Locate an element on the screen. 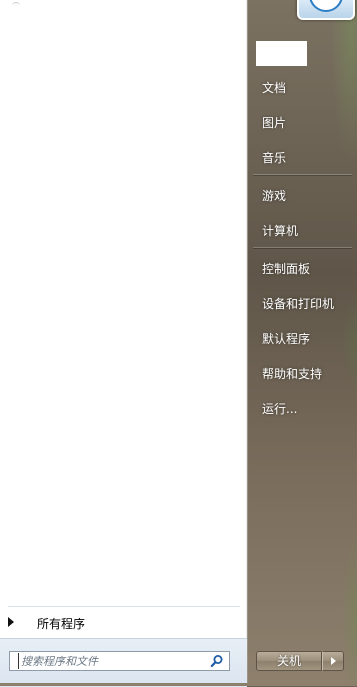  menu-item-help-support: 帮助和支持 is located at coordinates (292, 373).